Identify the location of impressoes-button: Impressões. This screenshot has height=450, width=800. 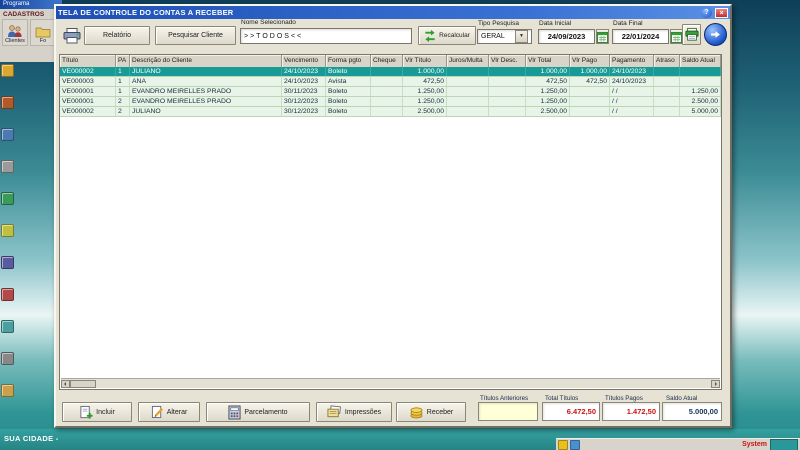
(354, 412).